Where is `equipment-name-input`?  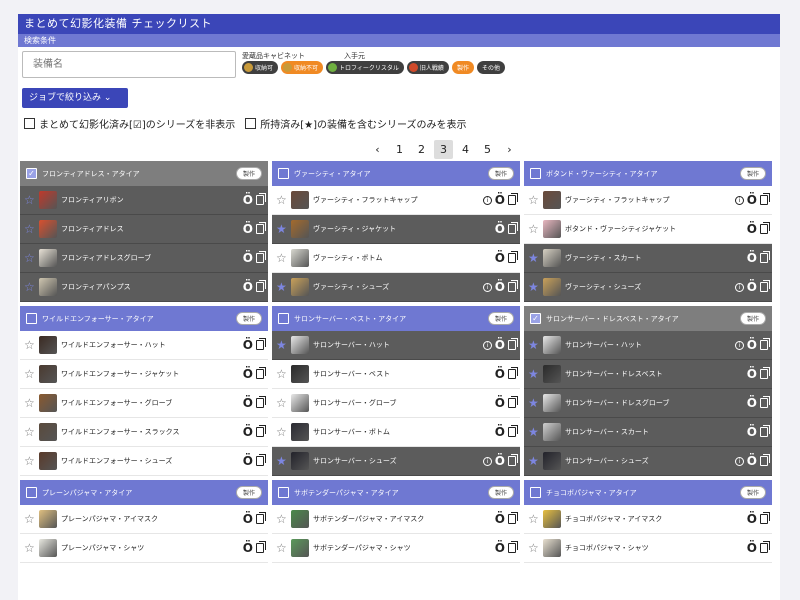 equipment-name-input is located at coordinates (129, 64).